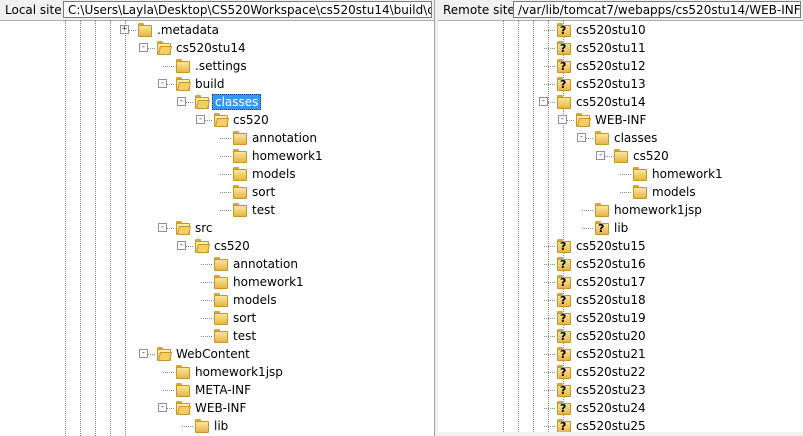  Describe the element at coordinates (611, 354) in the screenshot. I see `tree-node-label: cs520stu21` at that location.